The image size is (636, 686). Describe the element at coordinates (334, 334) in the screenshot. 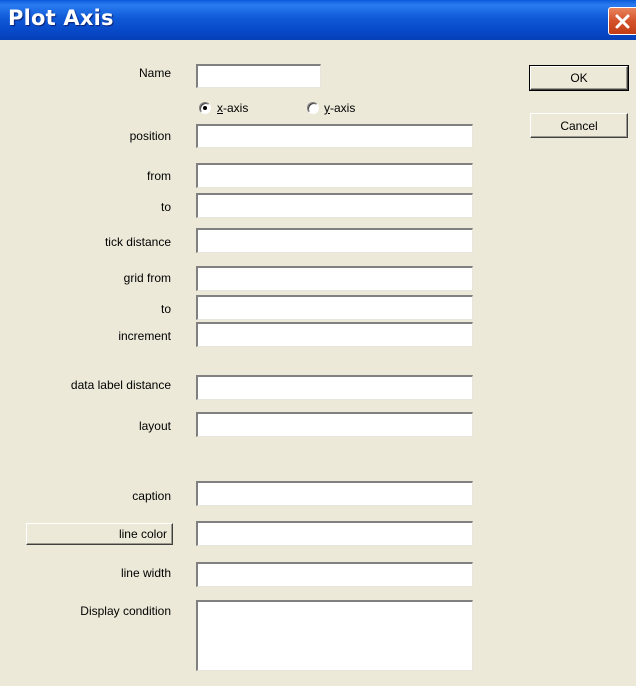

I see `increment-input` at that location.